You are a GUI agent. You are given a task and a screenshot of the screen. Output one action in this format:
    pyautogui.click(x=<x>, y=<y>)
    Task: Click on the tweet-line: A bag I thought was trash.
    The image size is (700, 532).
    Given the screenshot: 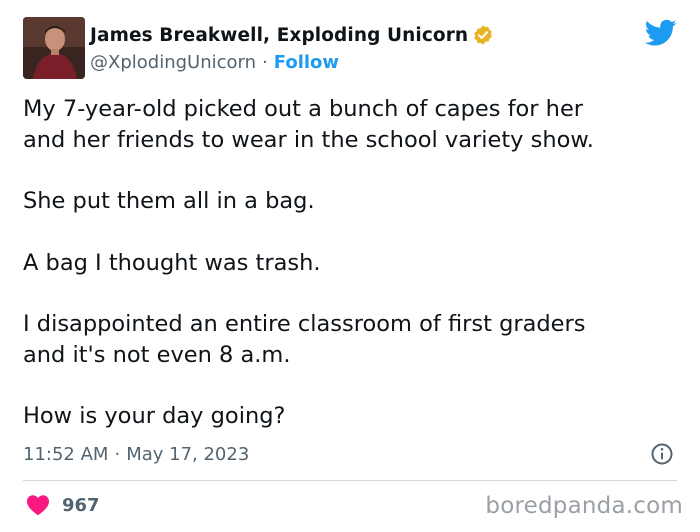 What is the action you would take?
    pyautogui.click(x=172, y=262)
    